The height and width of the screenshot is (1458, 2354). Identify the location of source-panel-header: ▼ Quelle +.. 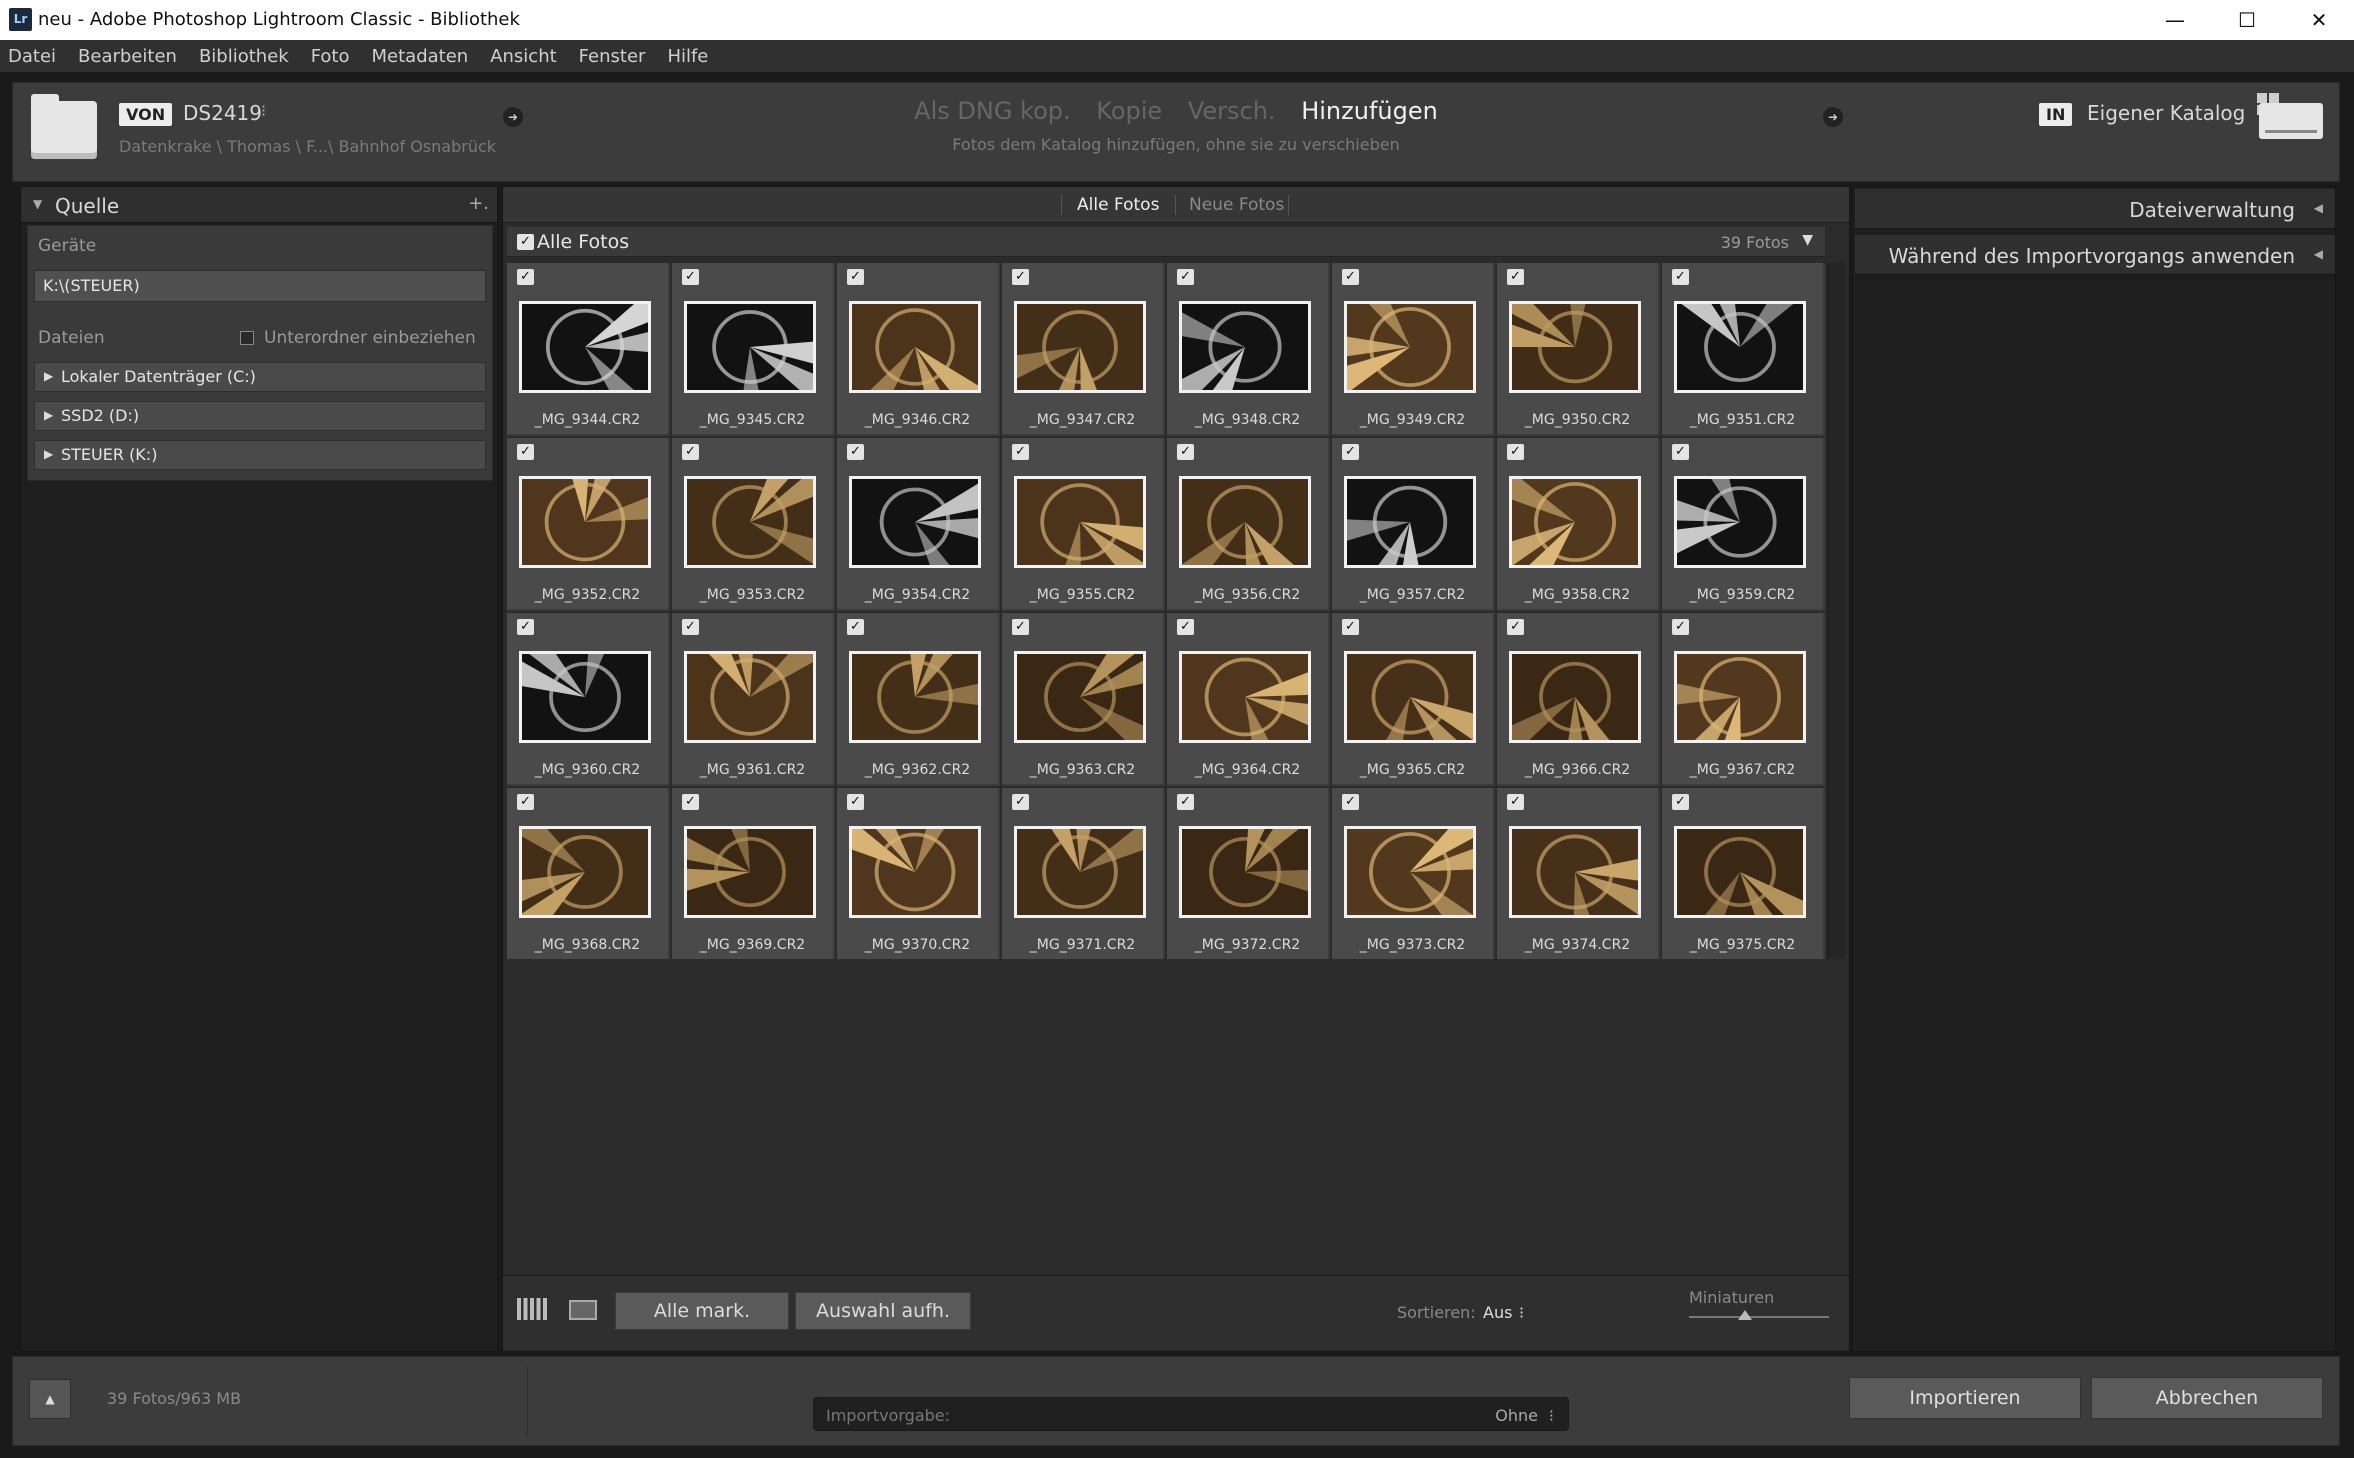
(259, 205).